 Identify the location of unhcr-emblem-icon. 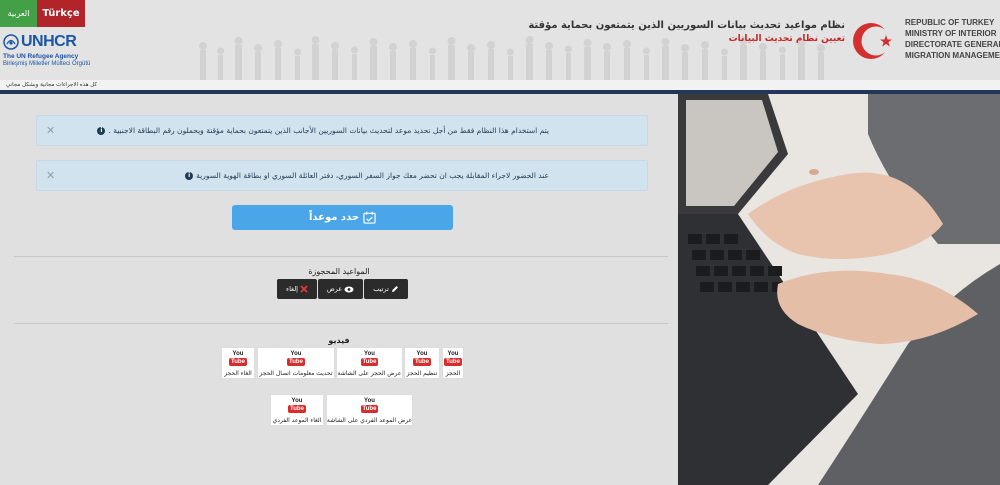
(11, 42).